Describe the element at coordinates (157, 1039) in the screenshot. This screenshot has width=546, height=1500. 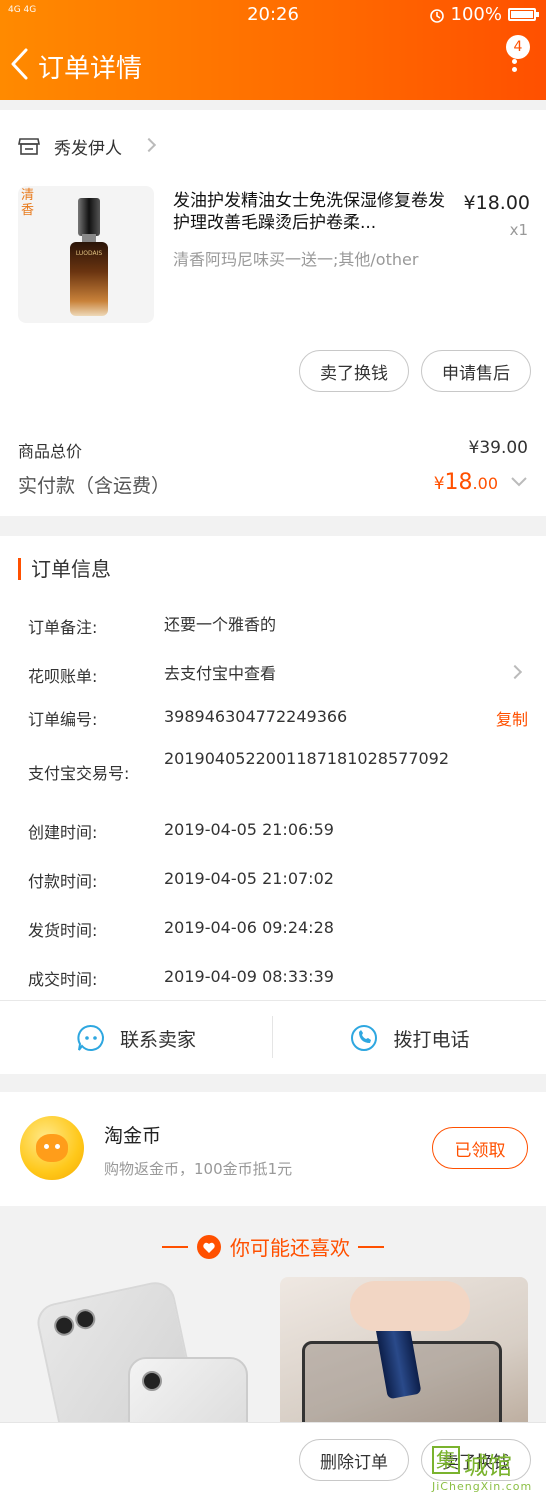
I see `contact-seller-label: 联系卖家` at that location.